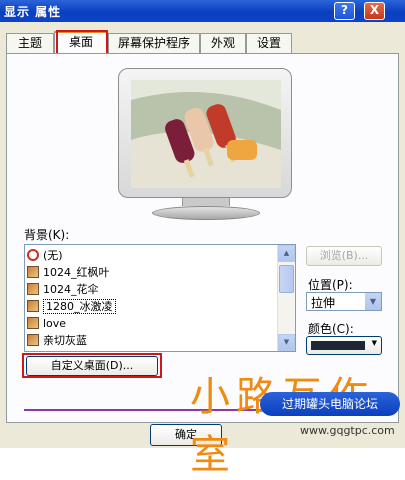 The width and height of the screenshot is (405, 480). I want to click on scroll-down-icon: ▼, so click(286, 342).